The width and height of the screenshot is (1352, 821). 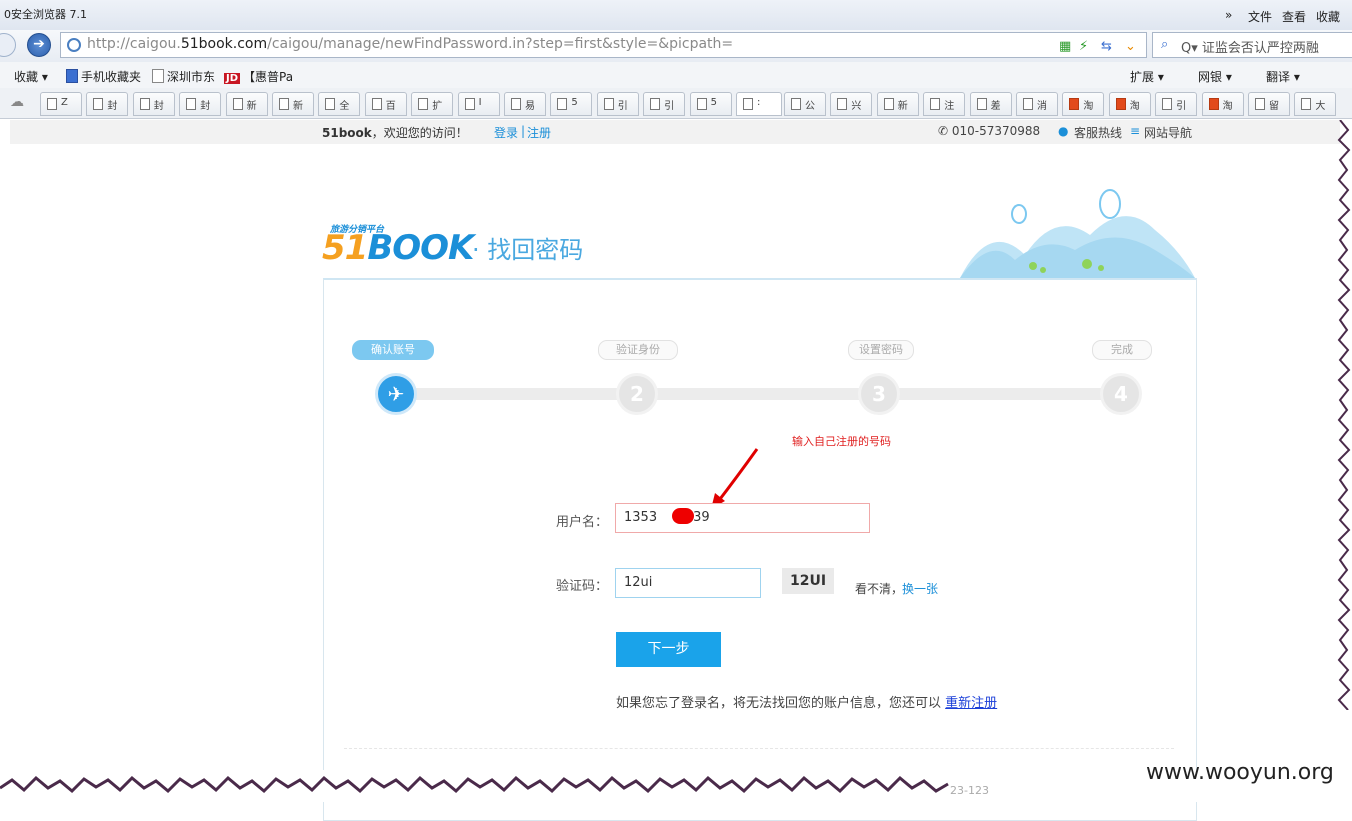 What do you see at coordinates (506, 132) in the screenshot?
I see `login-link: 登录` at bounding box center [506, 132].